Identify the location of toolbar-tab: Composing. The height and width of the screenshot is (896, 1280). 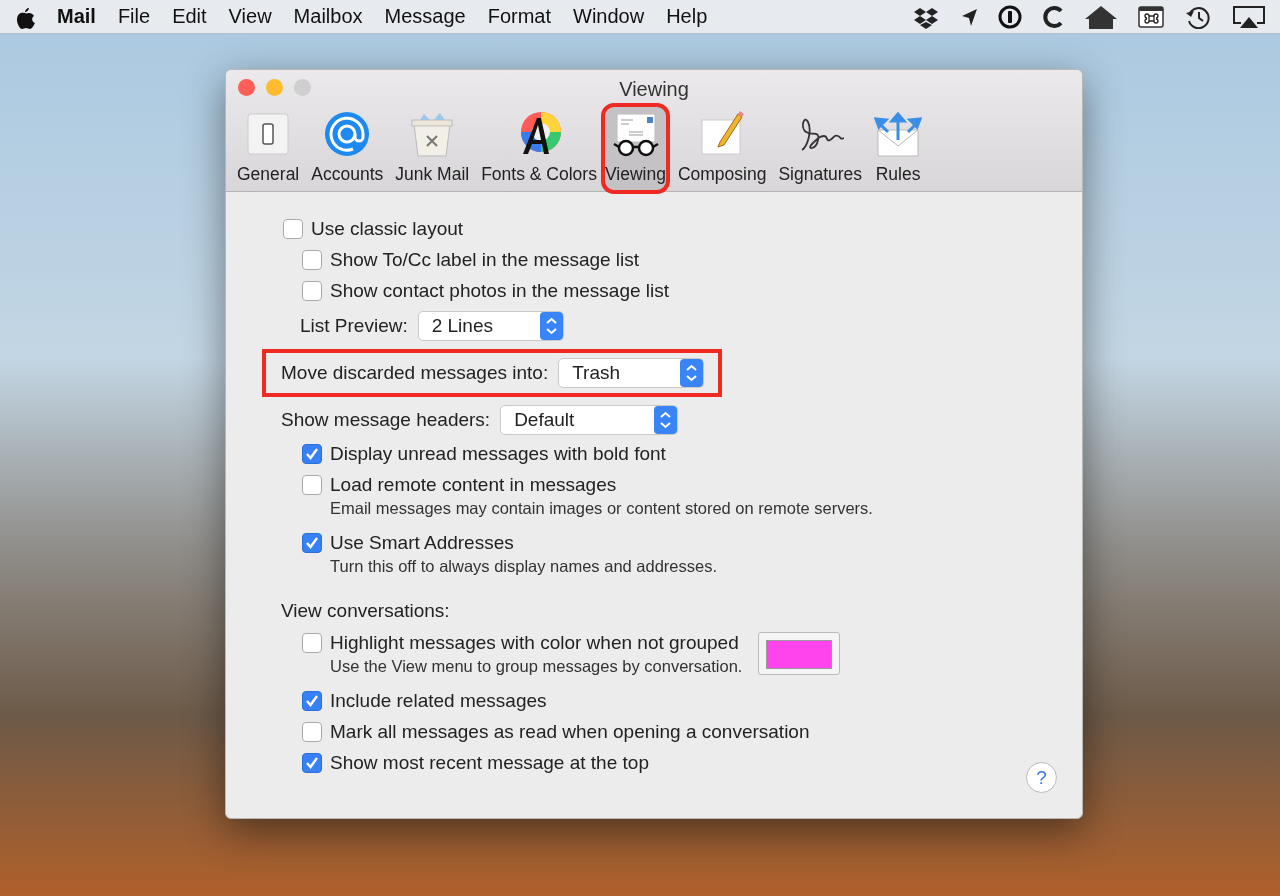
(722, 148).